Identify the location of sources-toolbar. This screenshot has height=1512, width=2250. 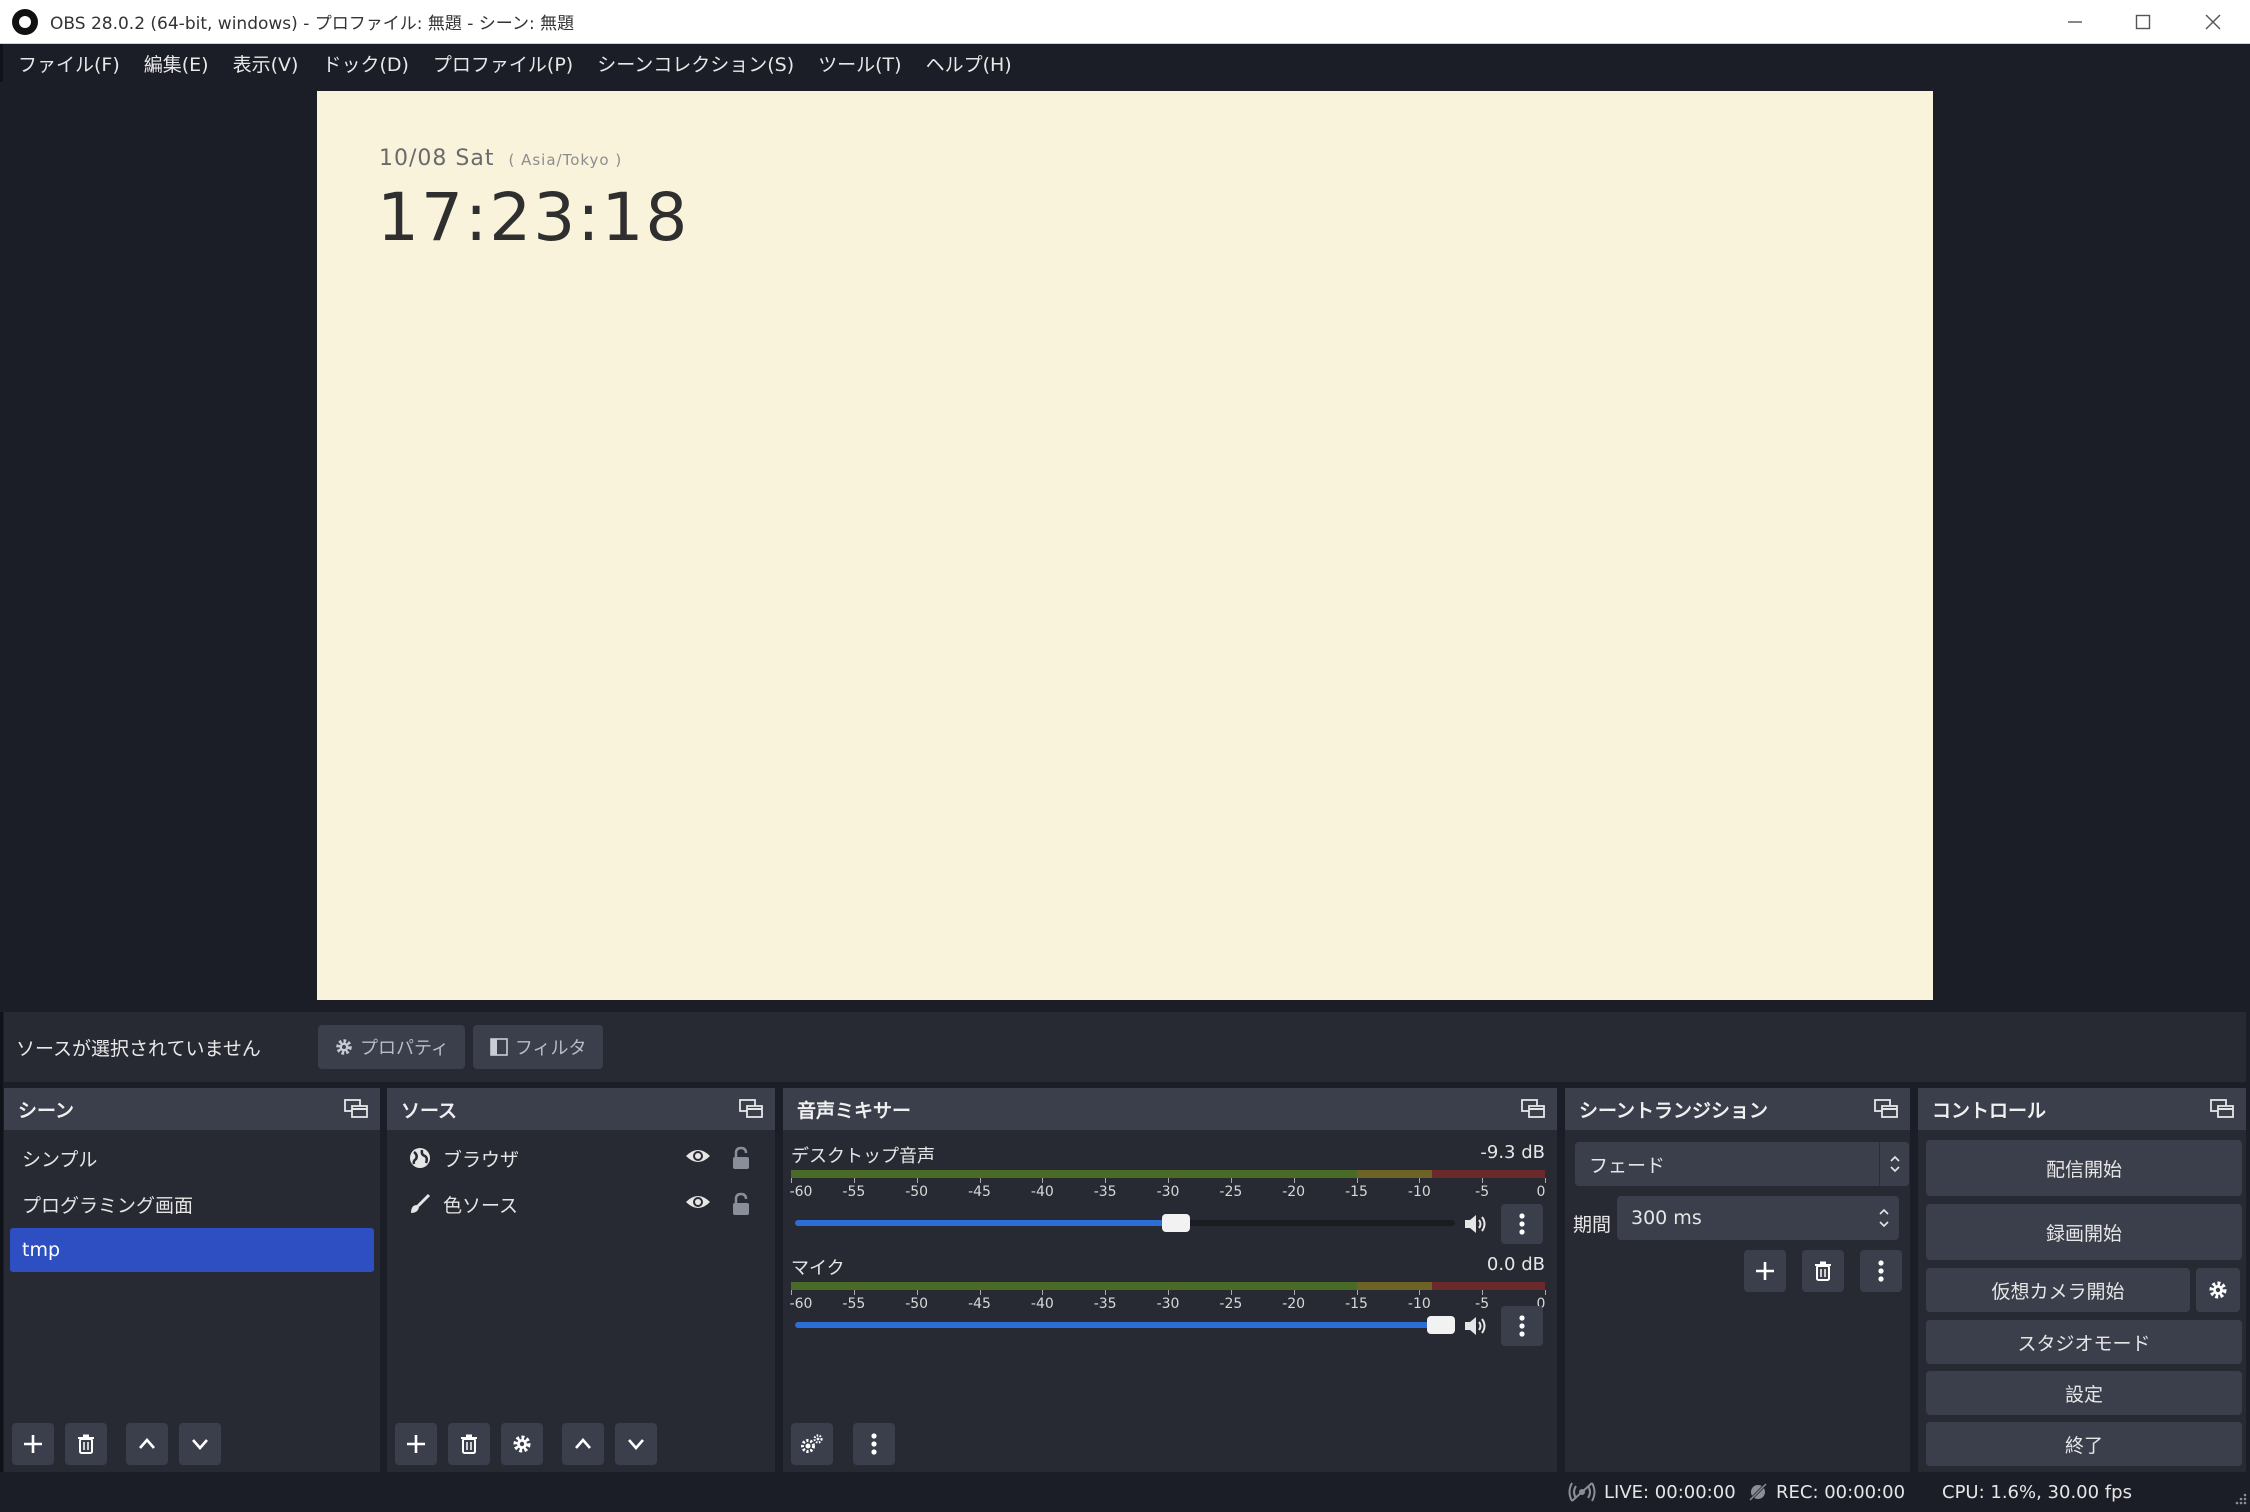
(531, 1444).